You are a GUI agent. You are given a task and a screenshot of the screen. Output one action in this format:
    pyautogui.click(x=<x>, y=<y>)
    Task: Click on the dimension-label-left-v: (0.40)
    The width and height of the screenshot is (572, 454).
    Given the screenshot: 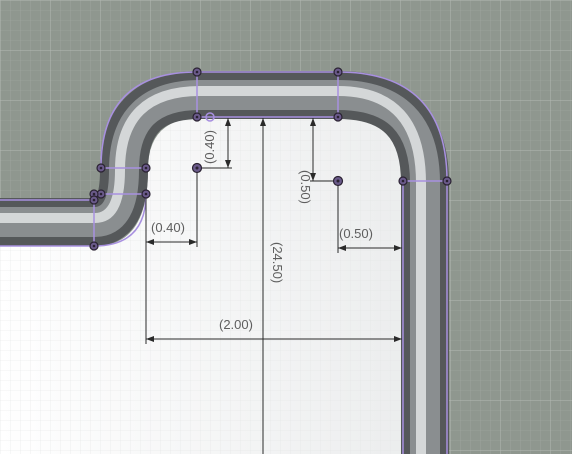 What is the action you would take?
    pyautogui.click(x=209, y=147)
    